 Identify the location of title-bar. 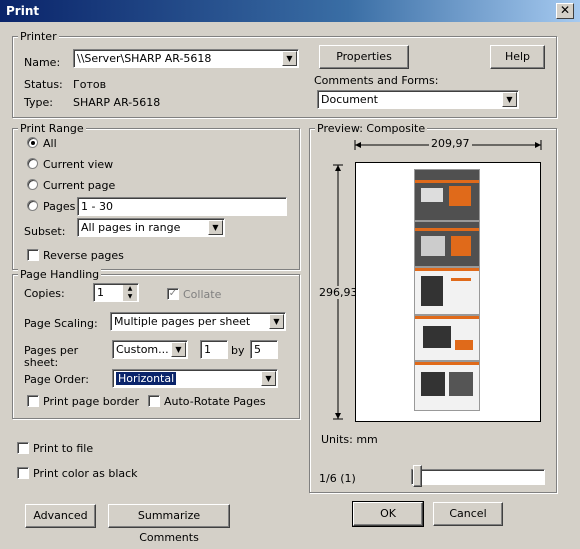
(290, 11).